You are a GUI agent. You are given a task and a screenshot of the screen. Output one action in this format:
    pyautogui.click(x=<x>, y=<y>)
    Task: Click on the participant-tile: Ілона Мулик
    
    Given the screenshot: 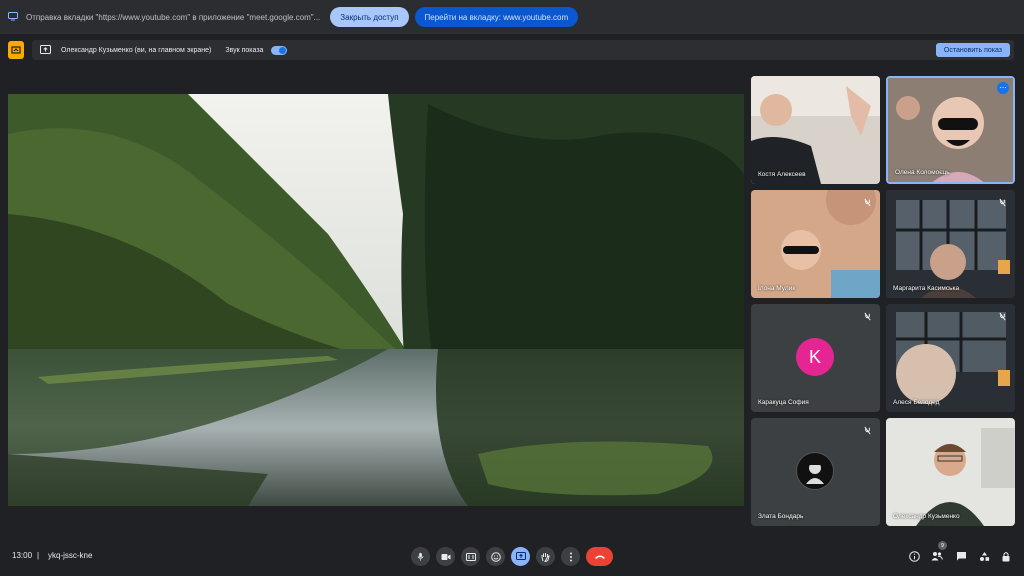 What is the action you would take?
    pyautogui.click(x=815, y=244)
    